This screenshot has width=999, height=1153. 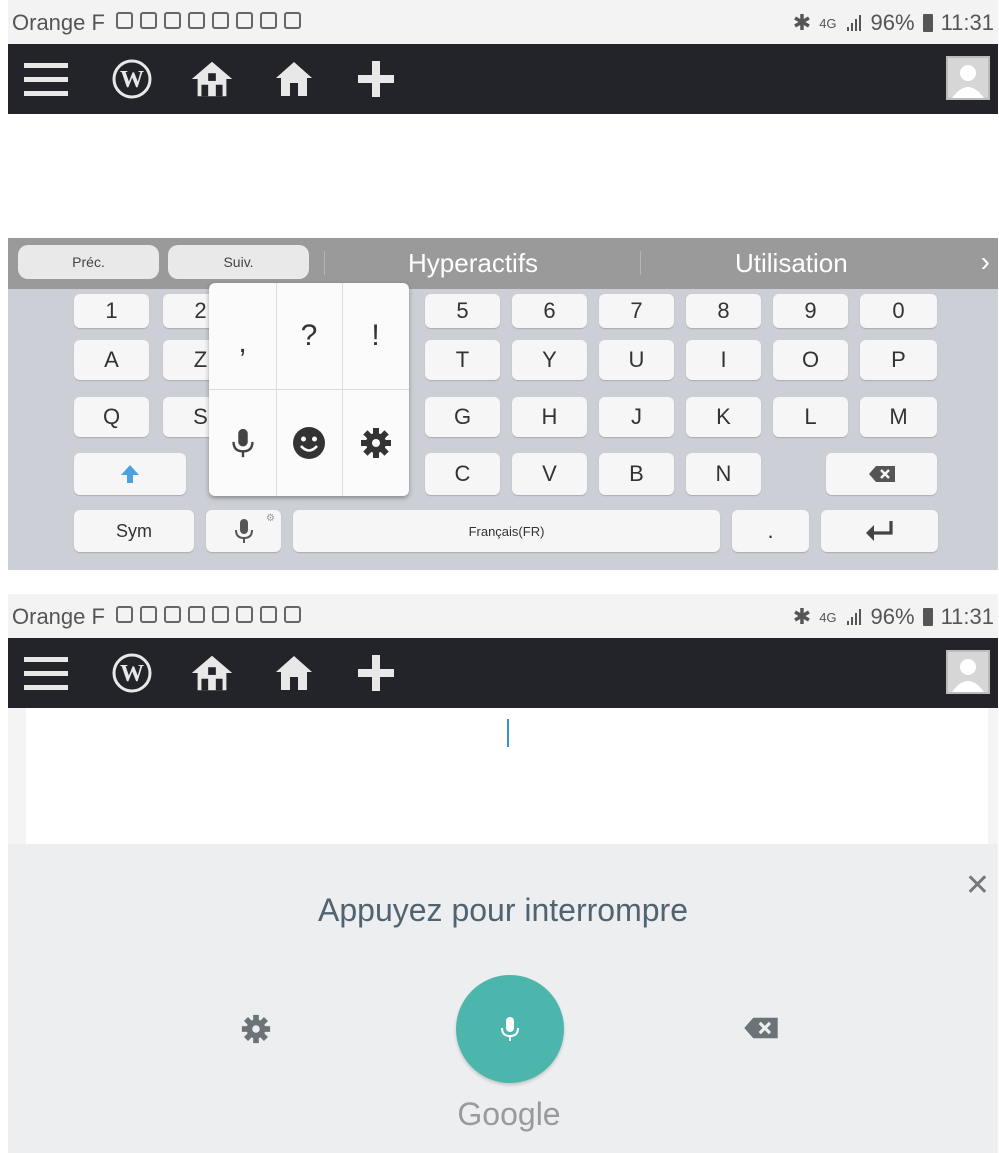 I want to click on exclamation-option: !, so click(x=375, y=336).